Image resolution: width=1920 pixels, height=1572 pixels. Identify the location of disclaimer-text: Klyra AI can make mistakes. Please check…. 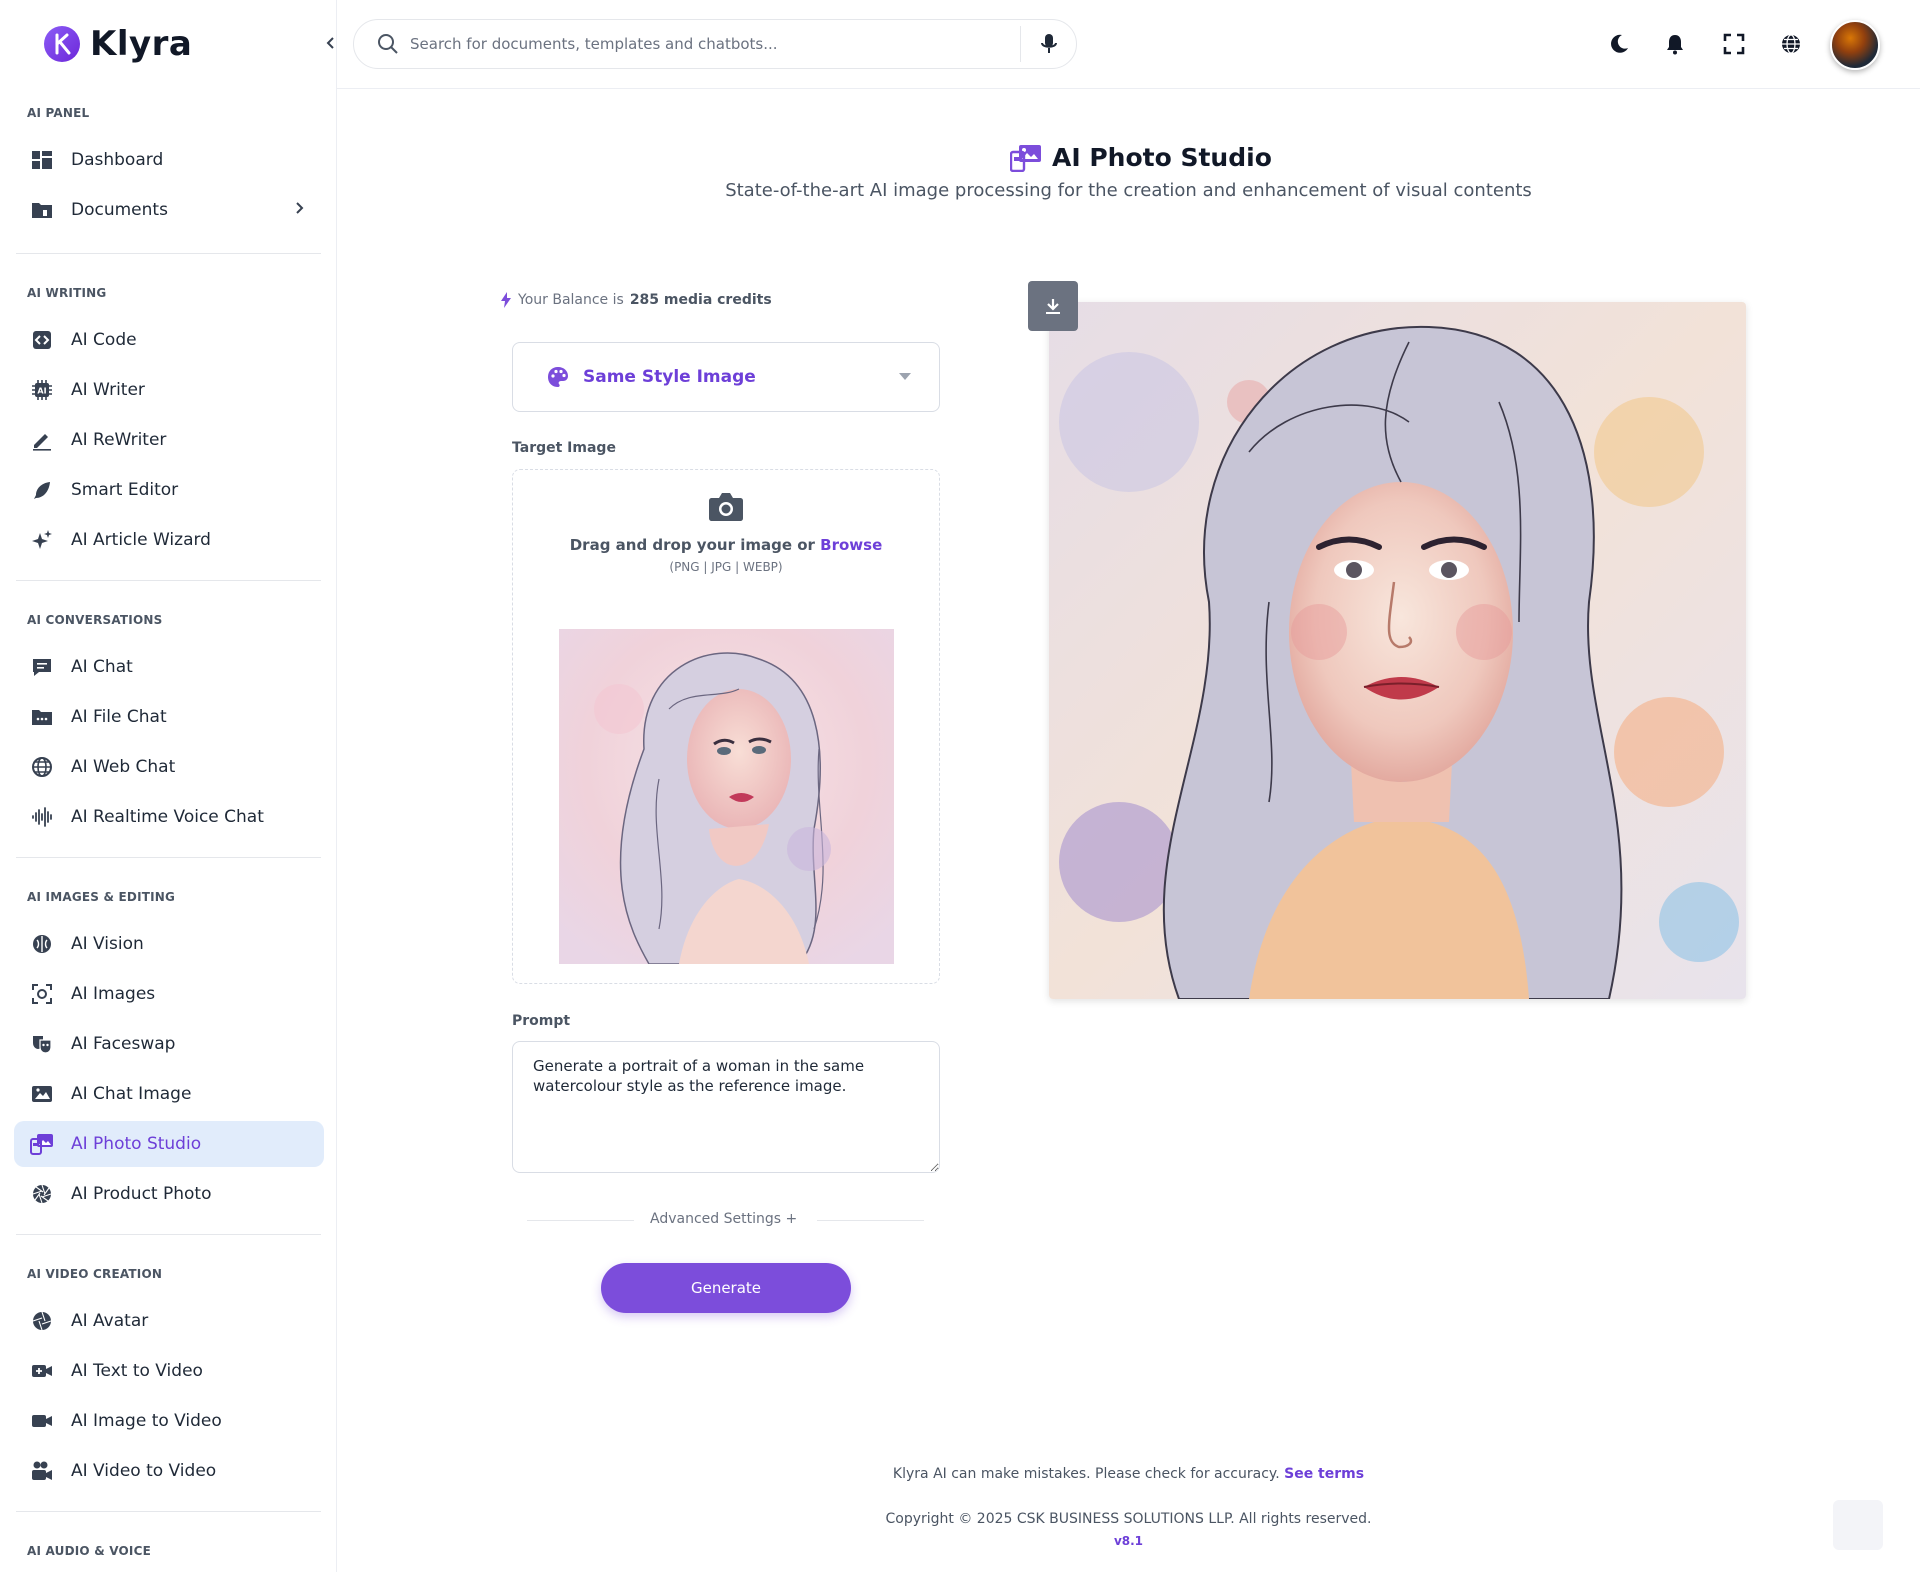
(1086, 1474).